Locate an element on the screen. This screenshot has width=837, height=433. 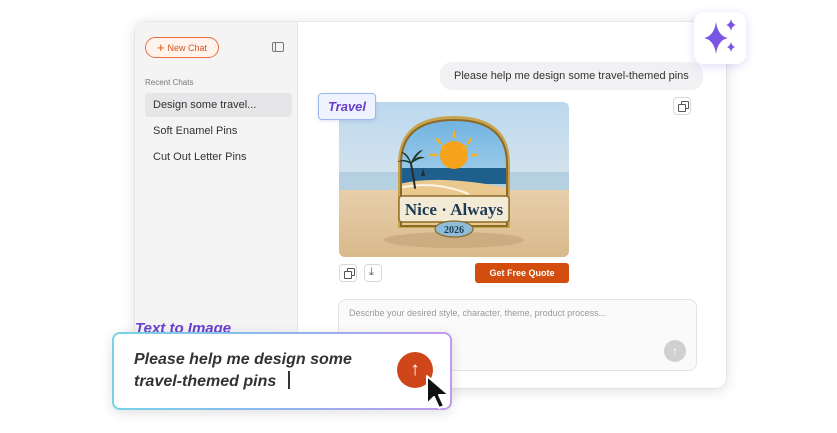
sparkle-badge is located at coordinates (720, 38).